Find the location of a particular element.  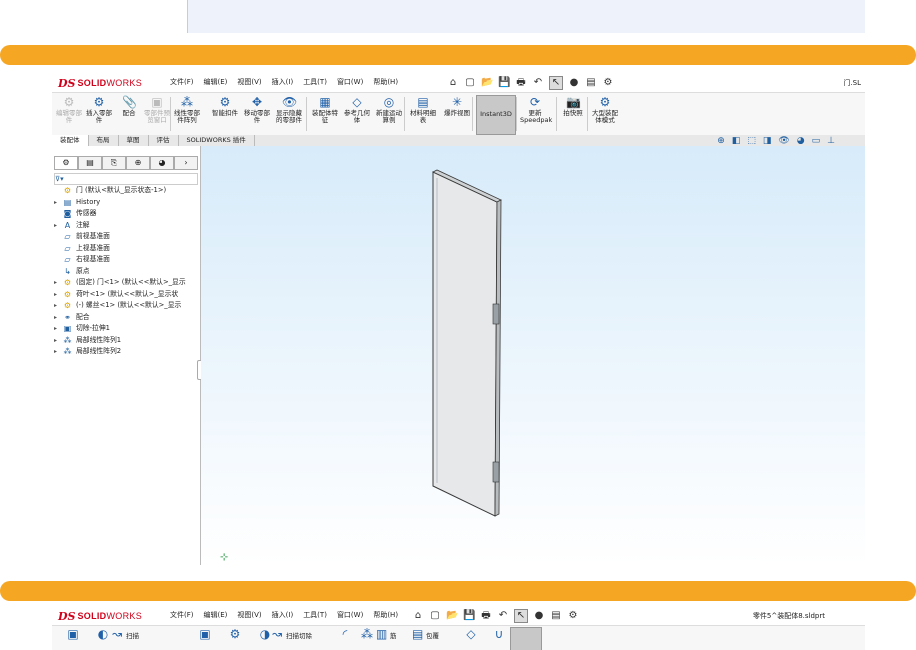

monitor-icon: ▭ is located at coordinates (816, 141).